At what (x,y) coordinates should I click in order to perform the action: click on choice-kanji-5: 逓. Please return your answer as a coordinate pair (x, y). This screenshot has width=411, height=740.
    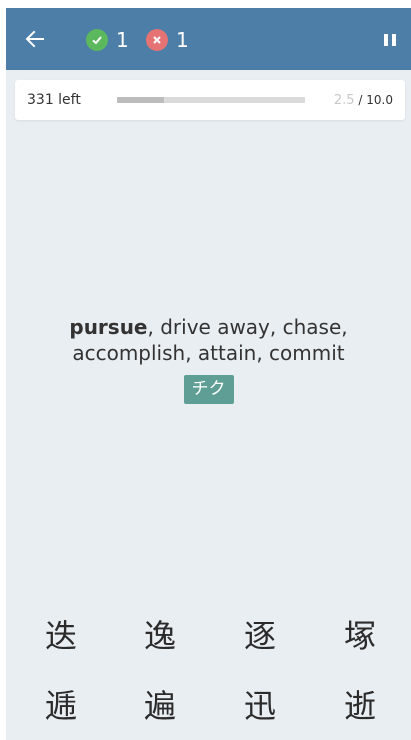
    Looking at the image, I should click on (61, 704).